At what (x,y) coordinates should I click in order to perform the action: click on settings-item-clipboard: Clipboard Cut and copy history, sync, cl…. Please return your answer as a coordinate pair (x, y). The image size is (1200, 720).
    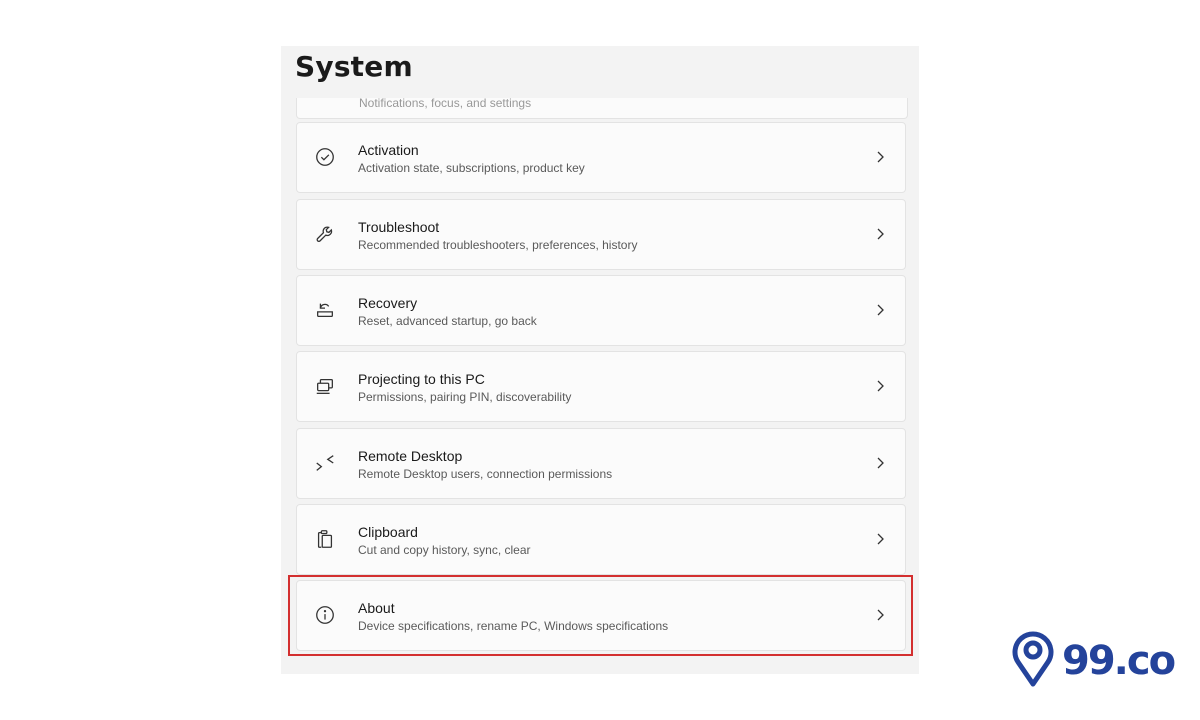
    Looking at the image, I should click on (601, 539).